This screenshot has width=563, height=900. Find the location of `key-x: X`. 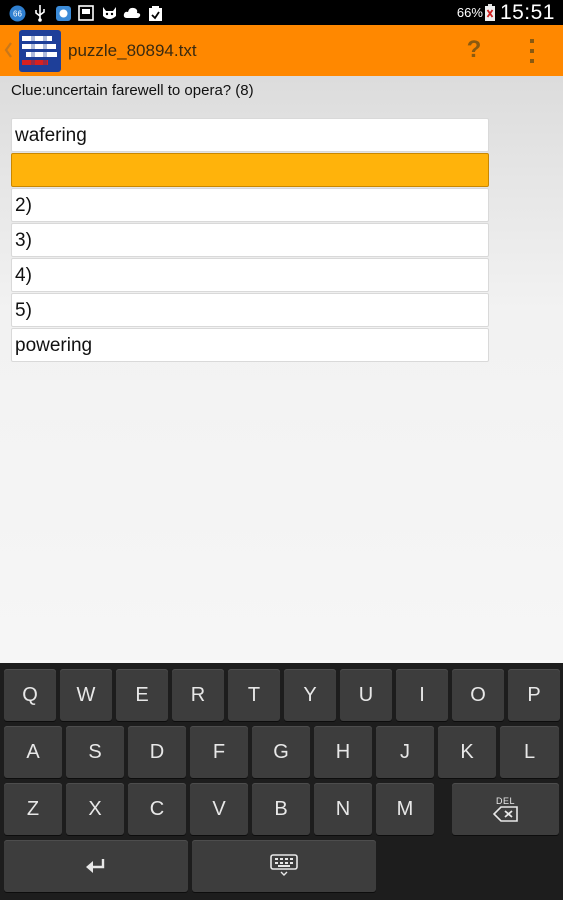

key-x: X is located at coordinates (95, 809).